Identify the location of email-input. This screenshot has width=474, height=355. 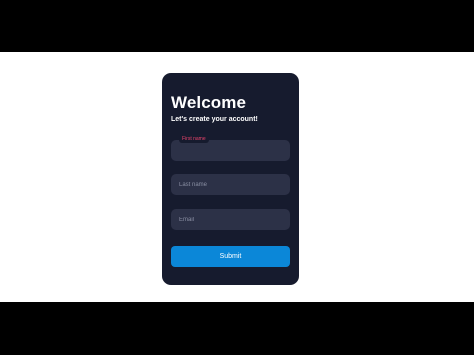
(230, 219).